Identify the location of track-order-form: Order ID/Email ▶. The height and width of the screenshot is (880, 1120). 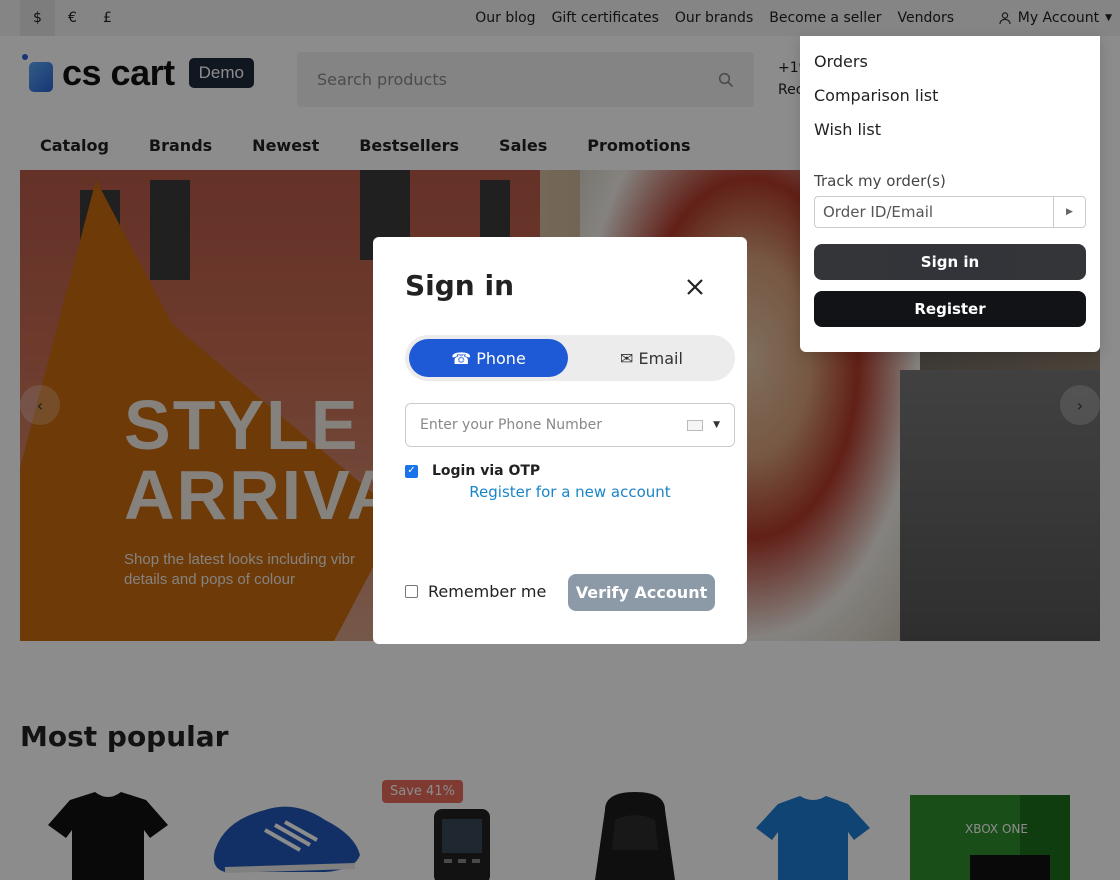
(950, 212).